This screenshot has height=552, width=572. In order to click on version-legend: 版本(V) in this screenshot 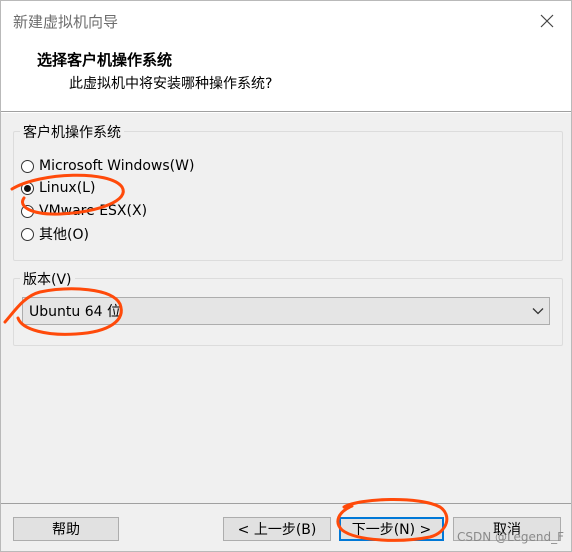, I will do `click(47, 279)`.